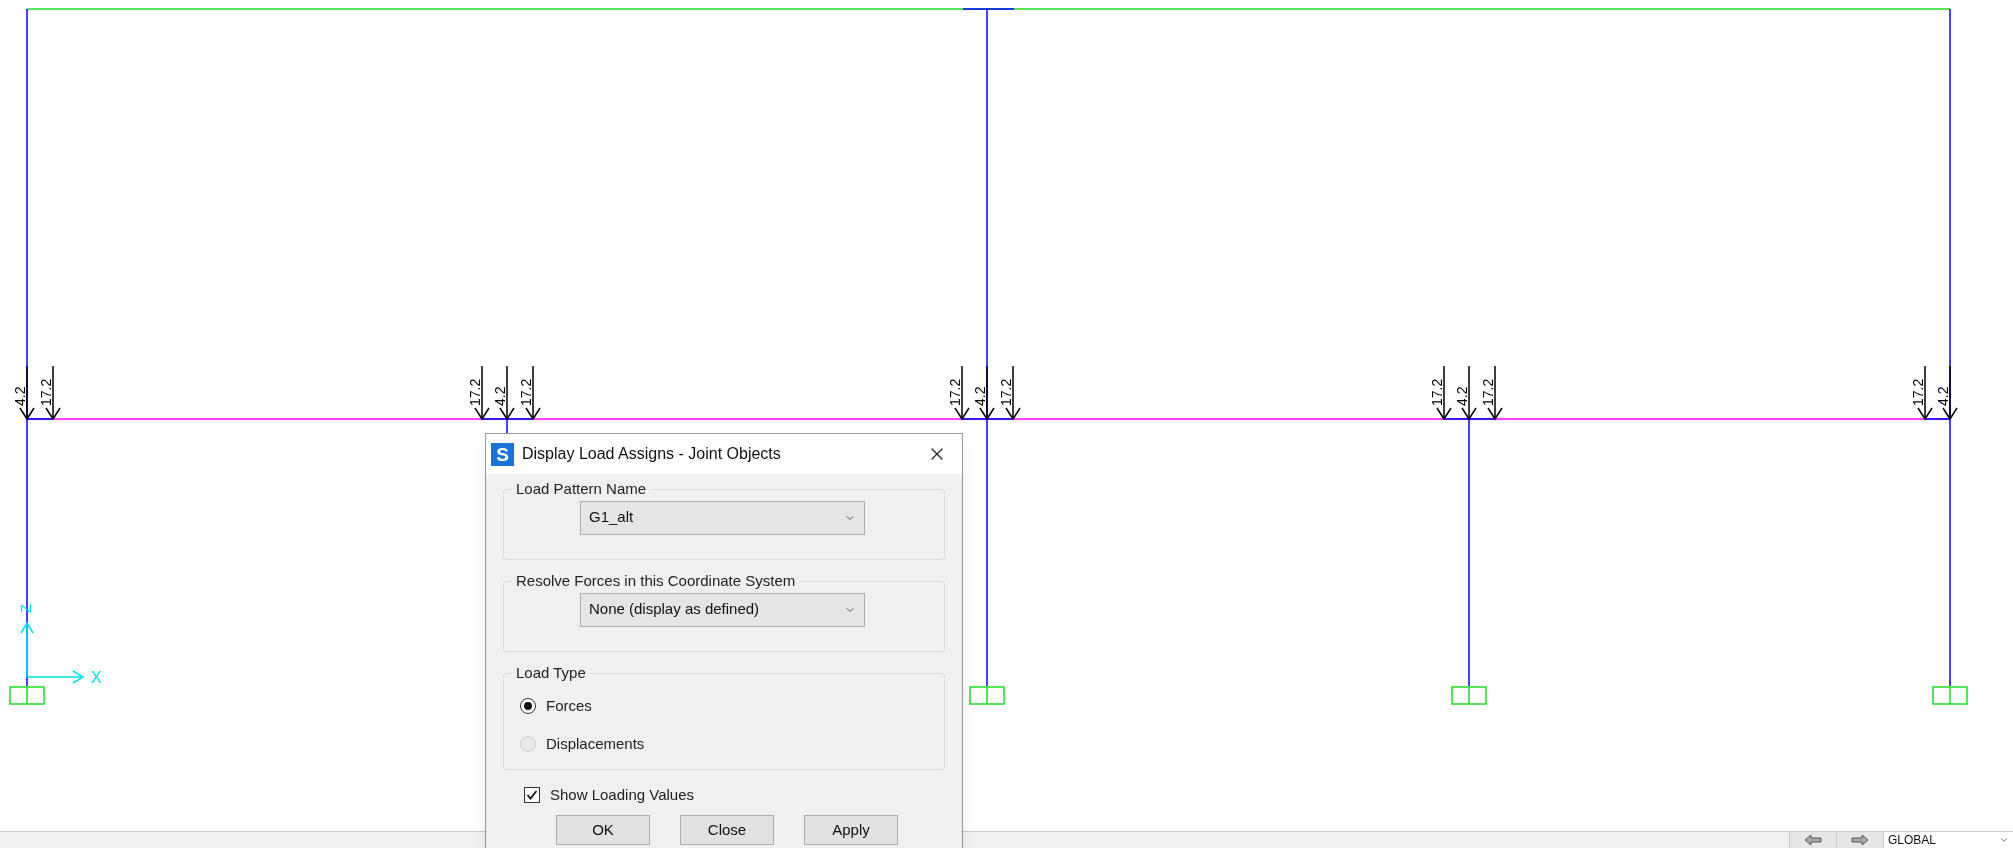  Describe the element at coordinates (96, 677) in the screenshot. I see `axis-label: X` at that location.